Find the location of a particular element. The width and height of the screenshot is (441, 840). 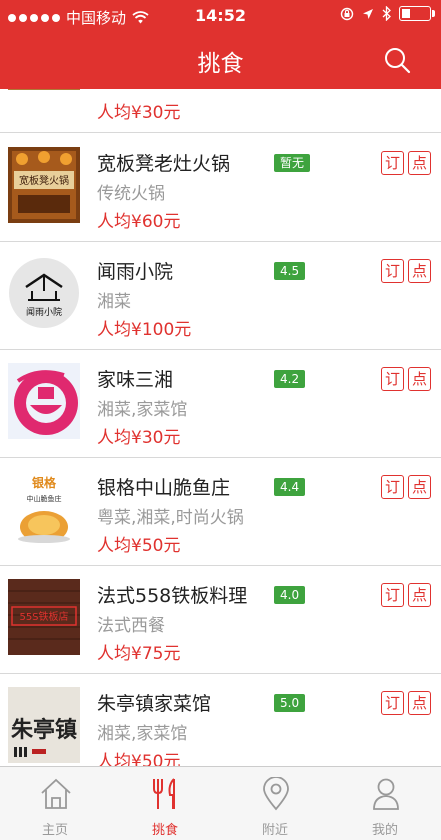

restaurant-thumbnail: 朱亭镇 is located at coordinates (44, 725).